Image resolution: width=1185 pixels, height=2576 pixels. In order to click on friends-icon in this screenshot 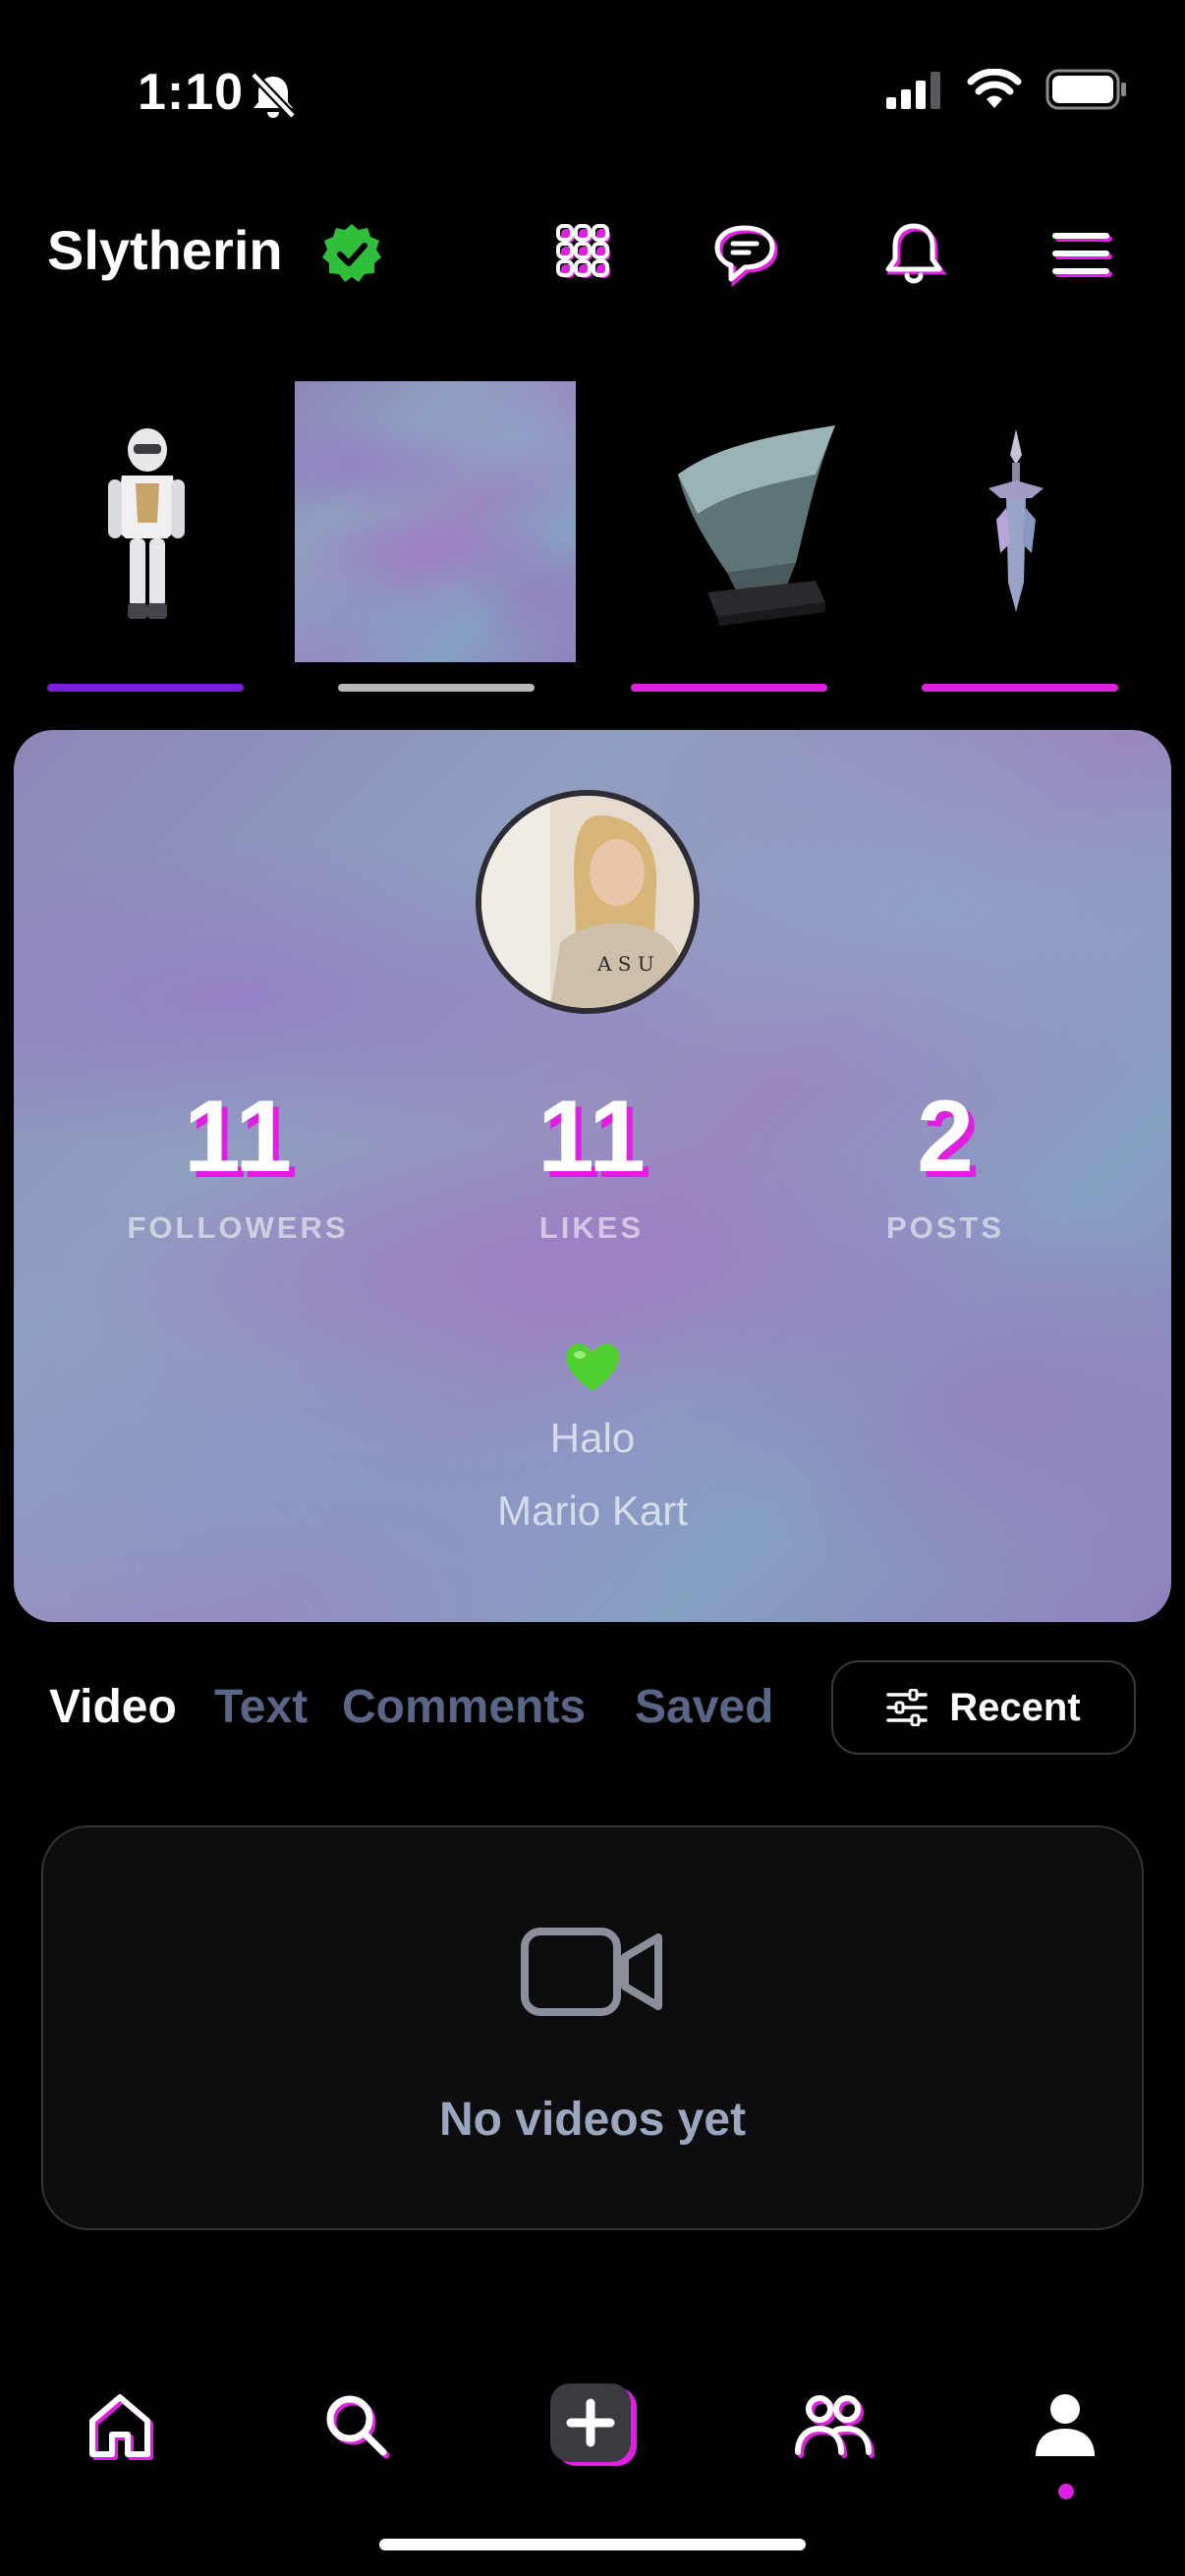, I will do `click(833, 2424)`.